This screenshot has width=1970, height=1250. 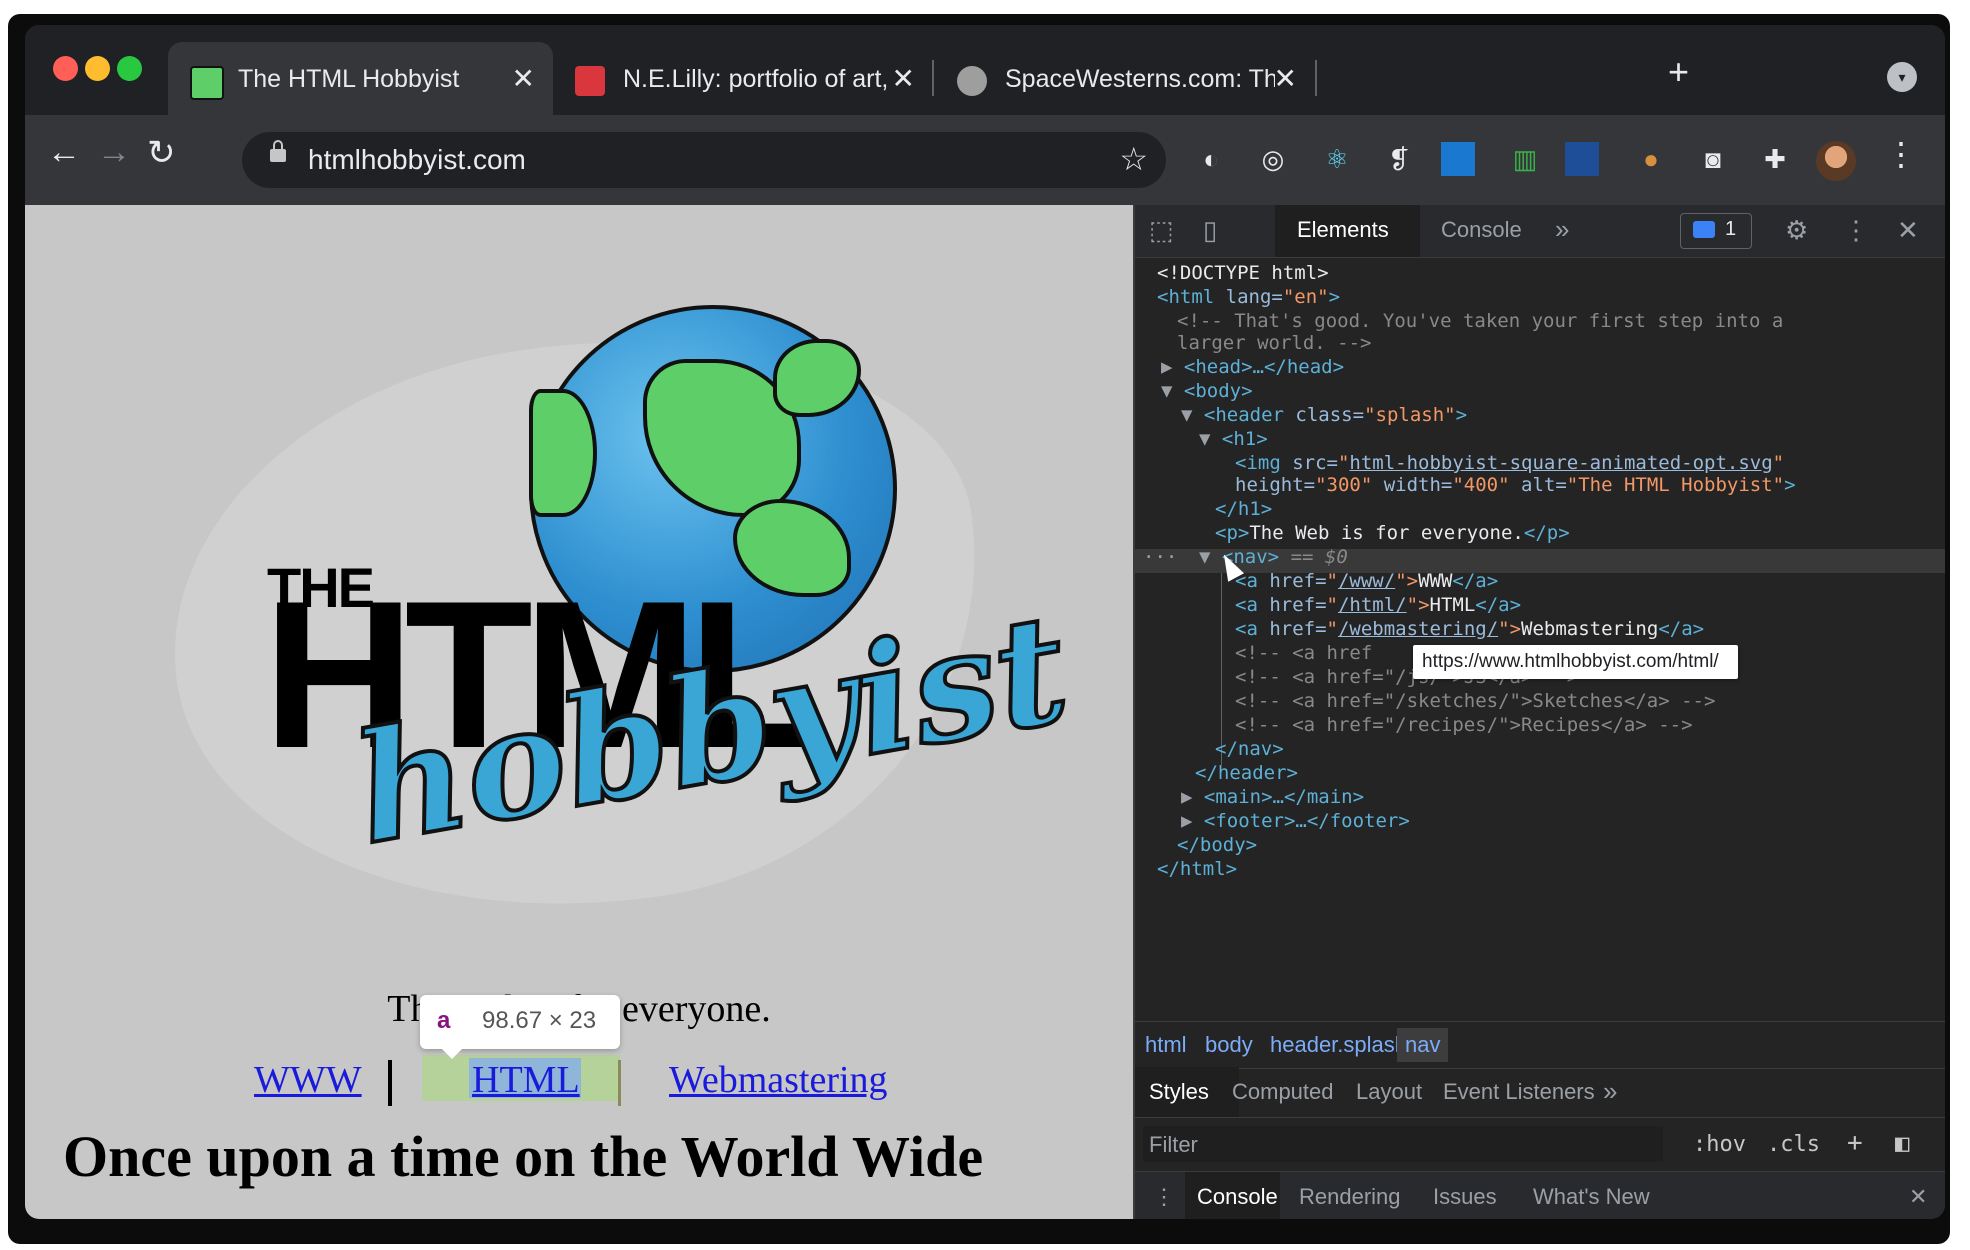 I want to click on close-window-button, so click(x=65, y=68).